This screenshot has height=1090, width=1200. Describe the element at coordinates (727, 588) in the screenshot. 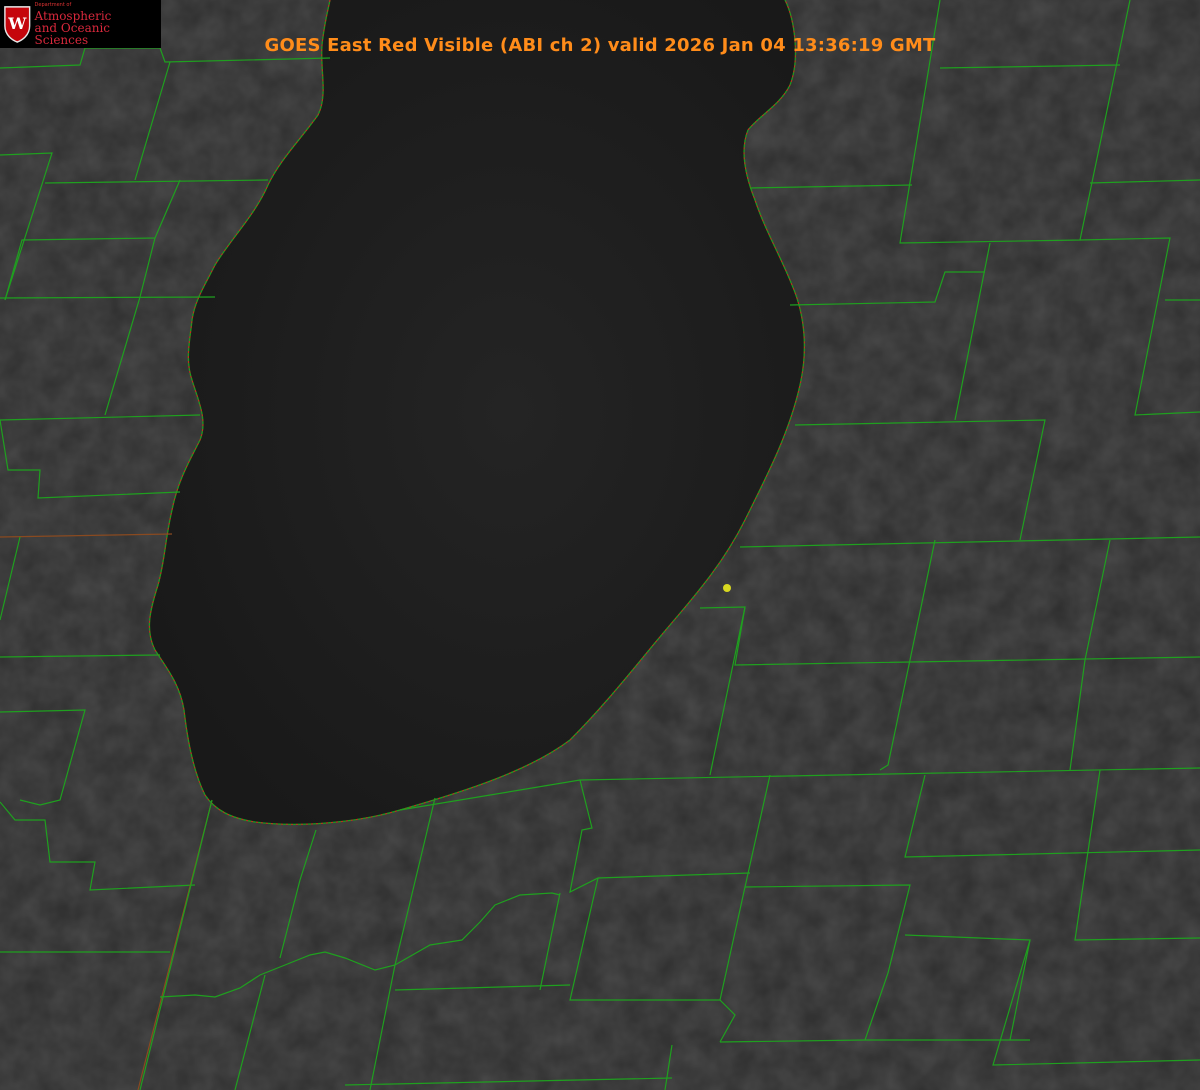

I see `site-marker` at that location.